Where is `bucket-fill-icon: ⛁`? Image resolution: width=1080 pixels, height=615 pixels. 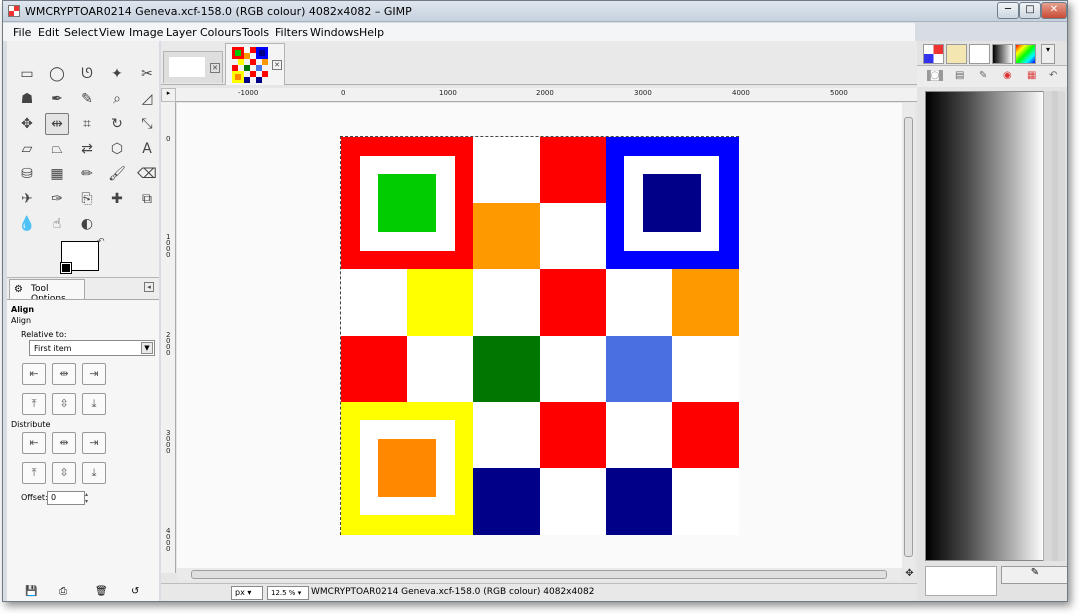
bucket-fill-icon: ⛁ is located at coordinates (27, 174).